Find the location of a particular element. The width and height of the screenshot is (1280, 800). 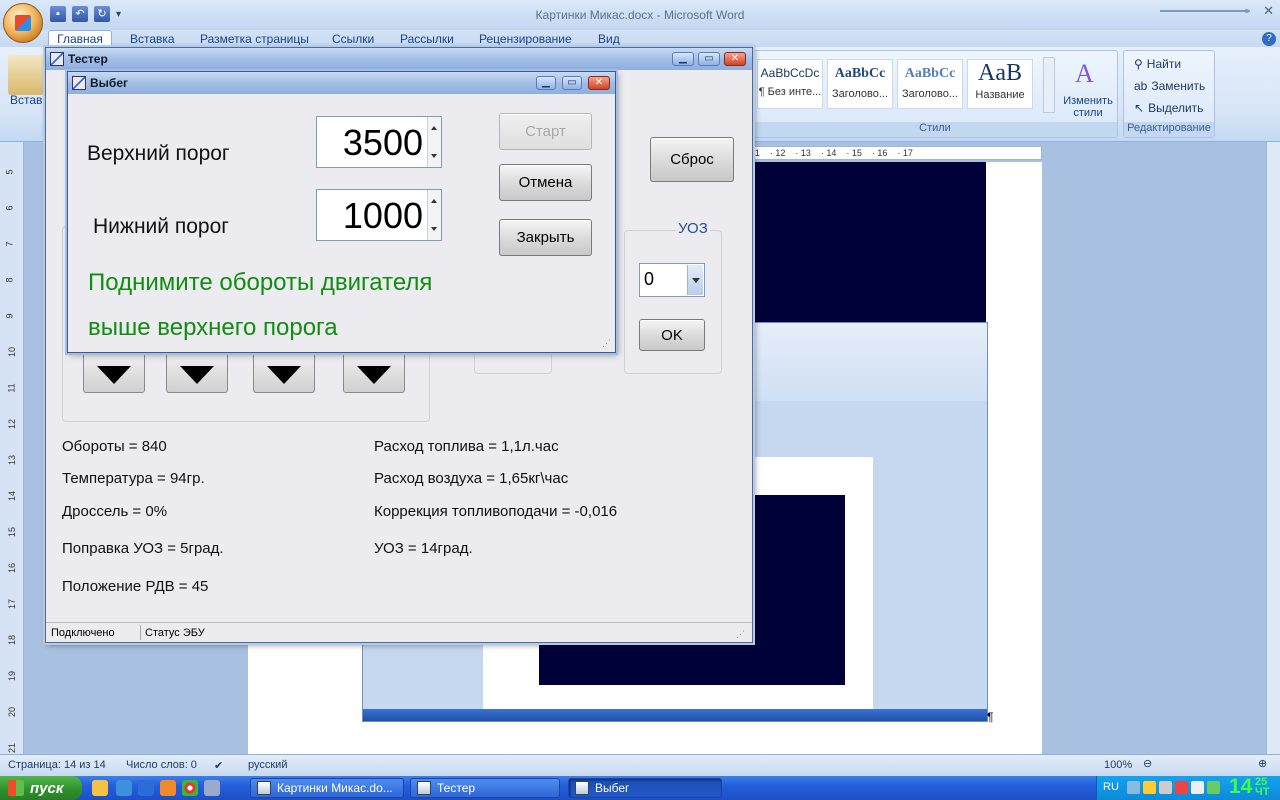

paragraph-mark: ¶ is located at coordinates (990, 717).